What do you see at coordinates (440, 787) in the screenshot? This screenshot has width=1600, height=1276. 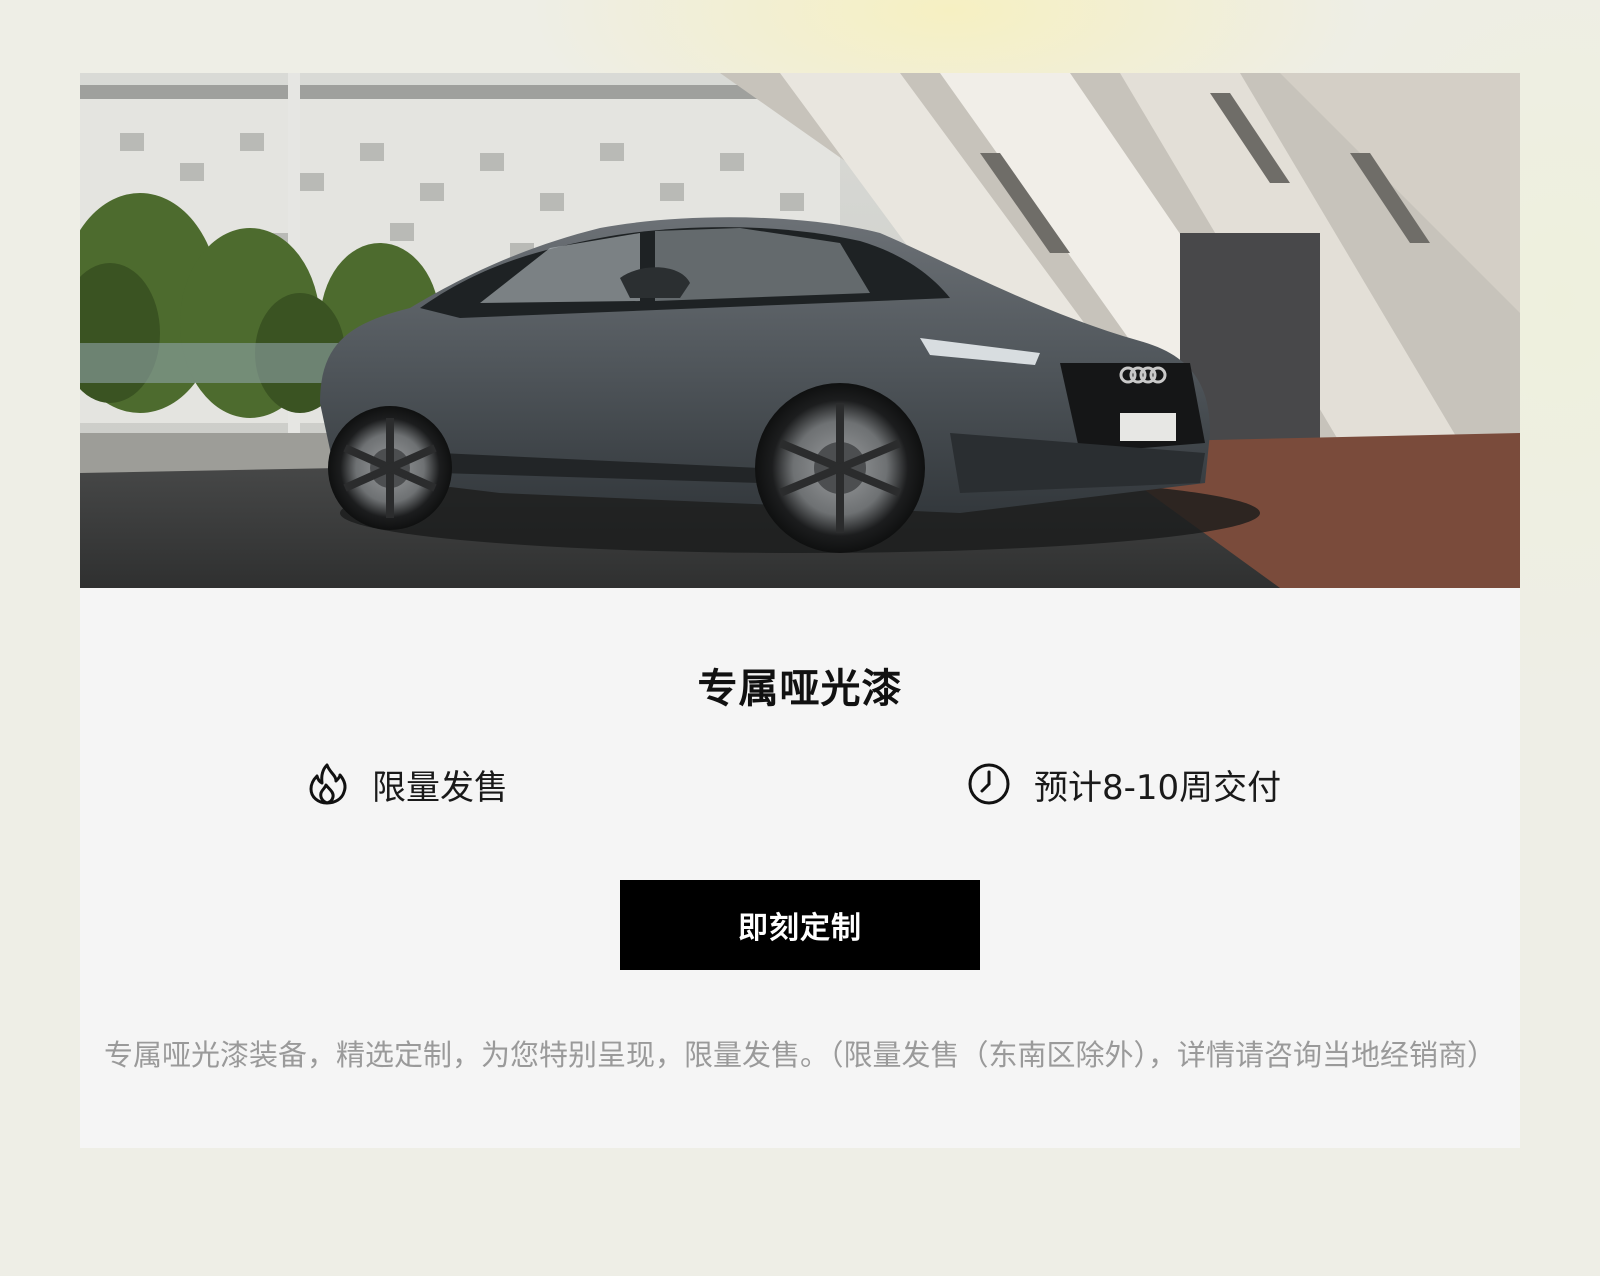 I see `feature-label: 限量发售` at bounding box center [440, 787].